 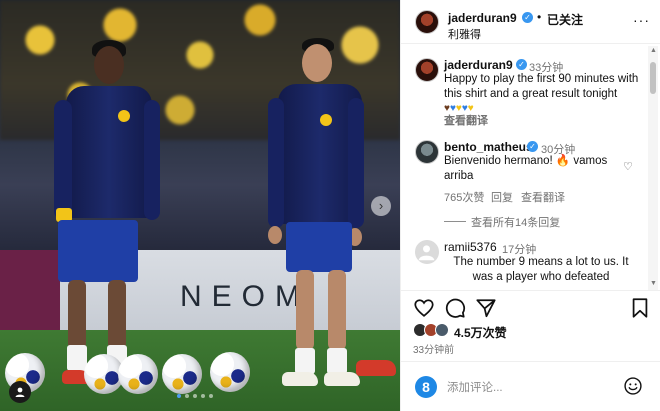 What do you see at coordinates (466, 120) in the screenshot?
I see `caption-translate-link: 查看翻译` at bounding box center [466, 120].